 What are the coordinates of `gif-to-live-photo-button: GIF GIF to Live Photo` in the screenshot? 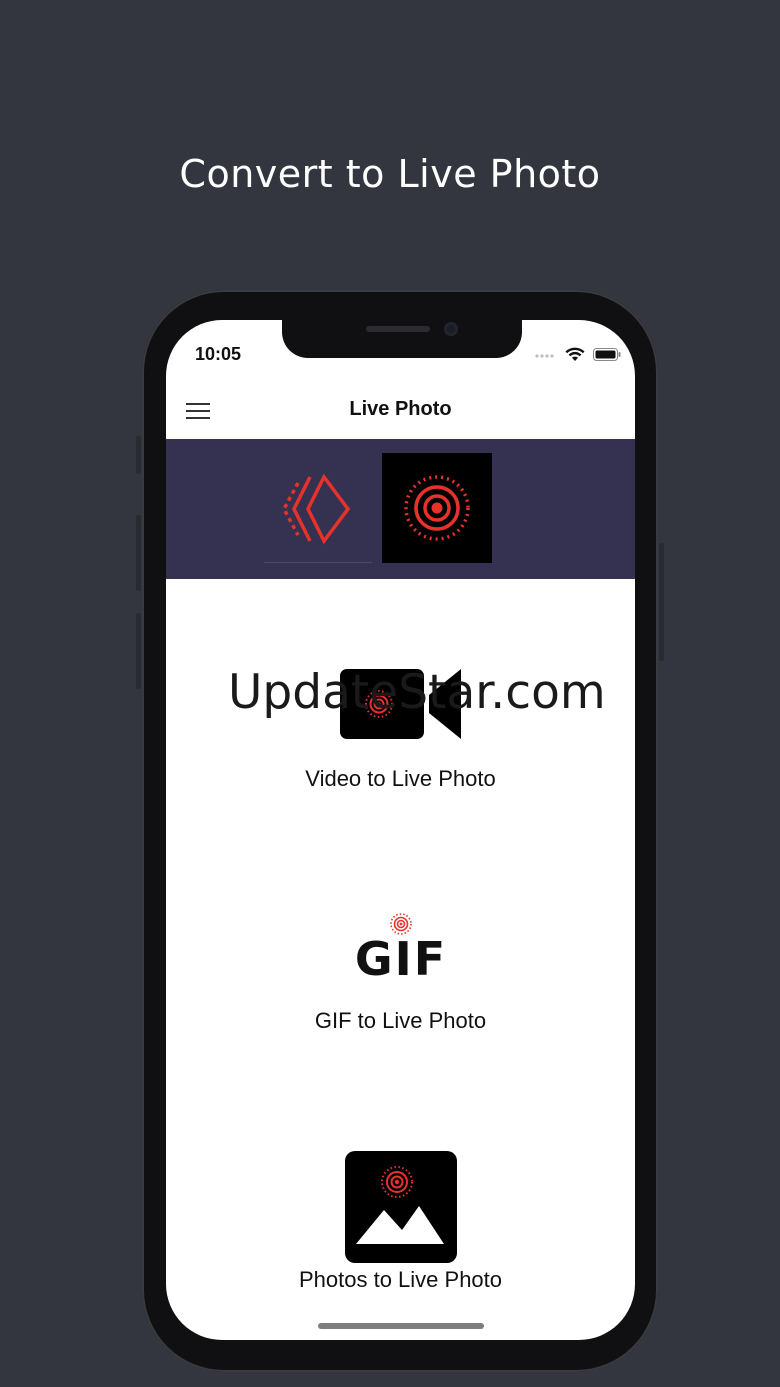 It's located at (400, 980).